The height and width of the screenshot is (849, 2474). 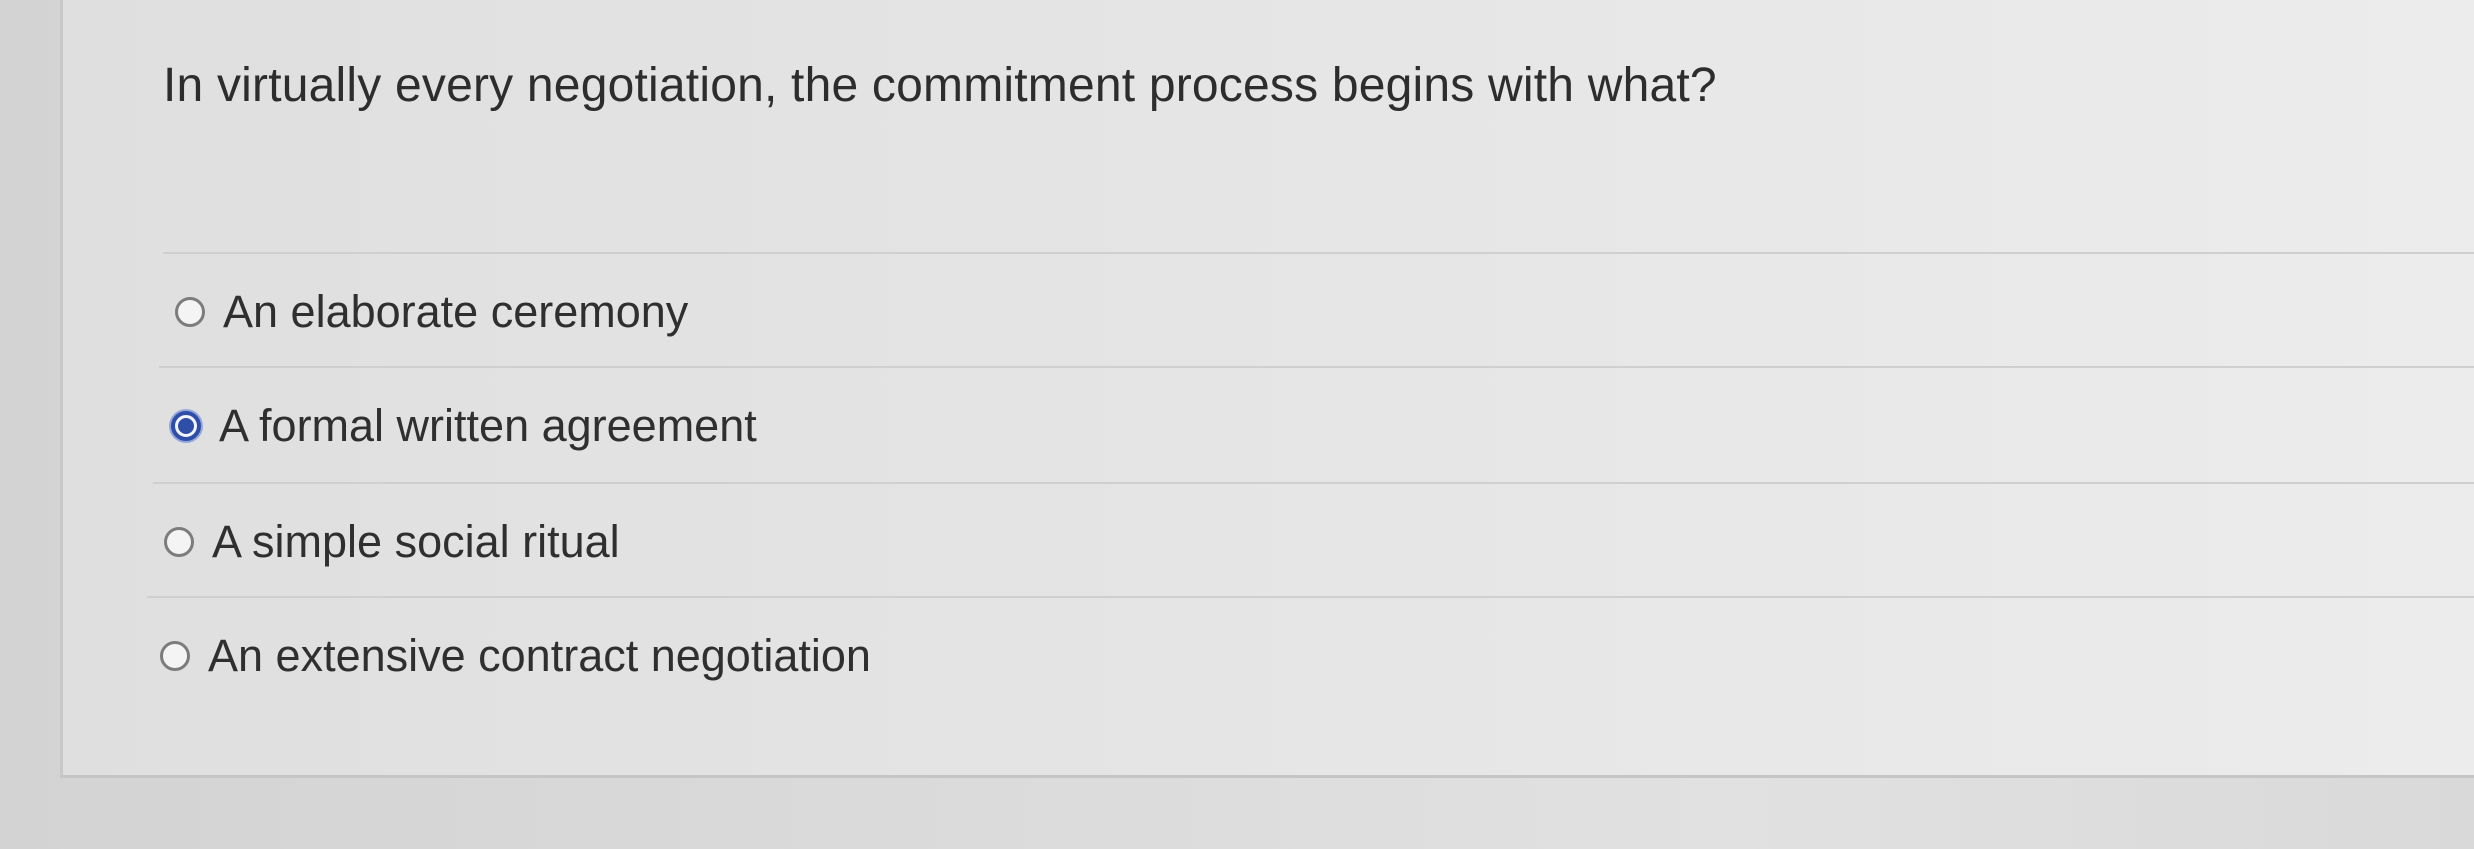 What do you see at coordinates (416, 541) in the screenshot?
I see `answer-option-3-label: A simple social ritual` at bounding box center [416, 541].